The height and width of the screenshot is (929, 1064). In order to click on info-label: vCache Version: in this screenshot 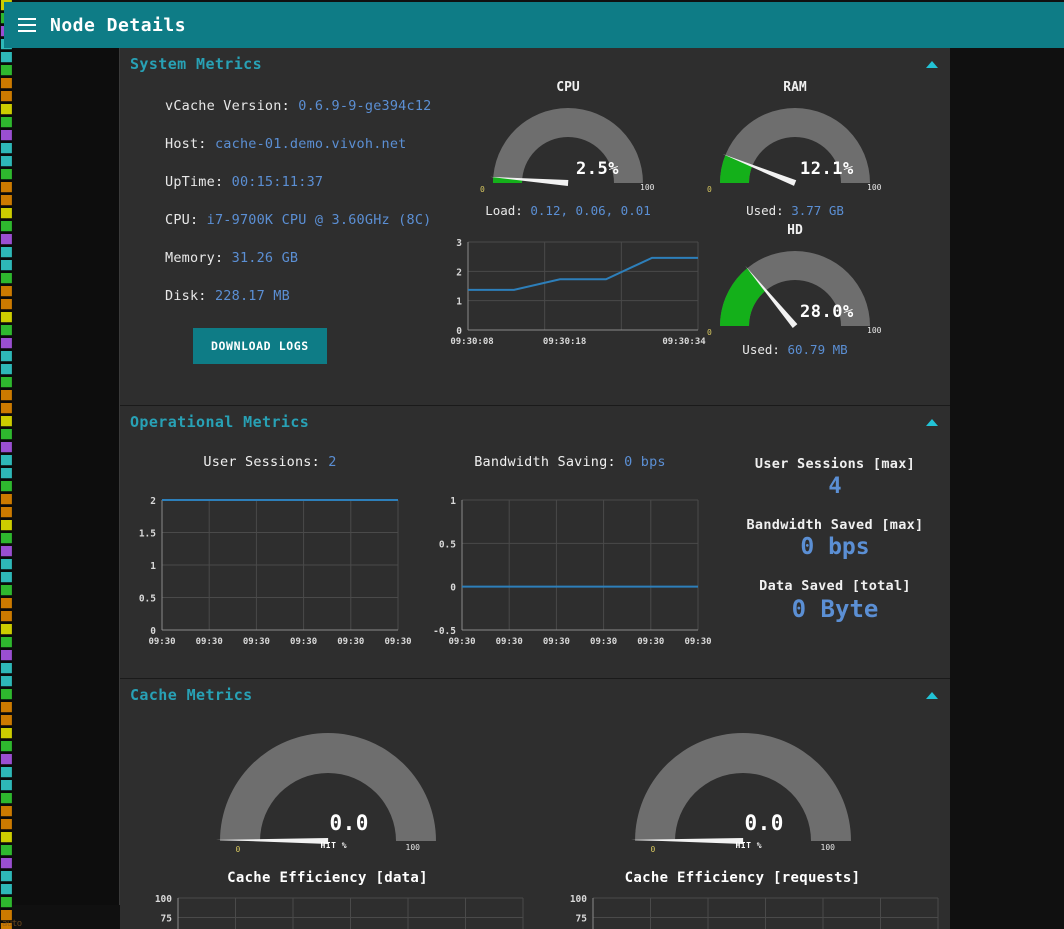, I will do `click(227, 106)`.